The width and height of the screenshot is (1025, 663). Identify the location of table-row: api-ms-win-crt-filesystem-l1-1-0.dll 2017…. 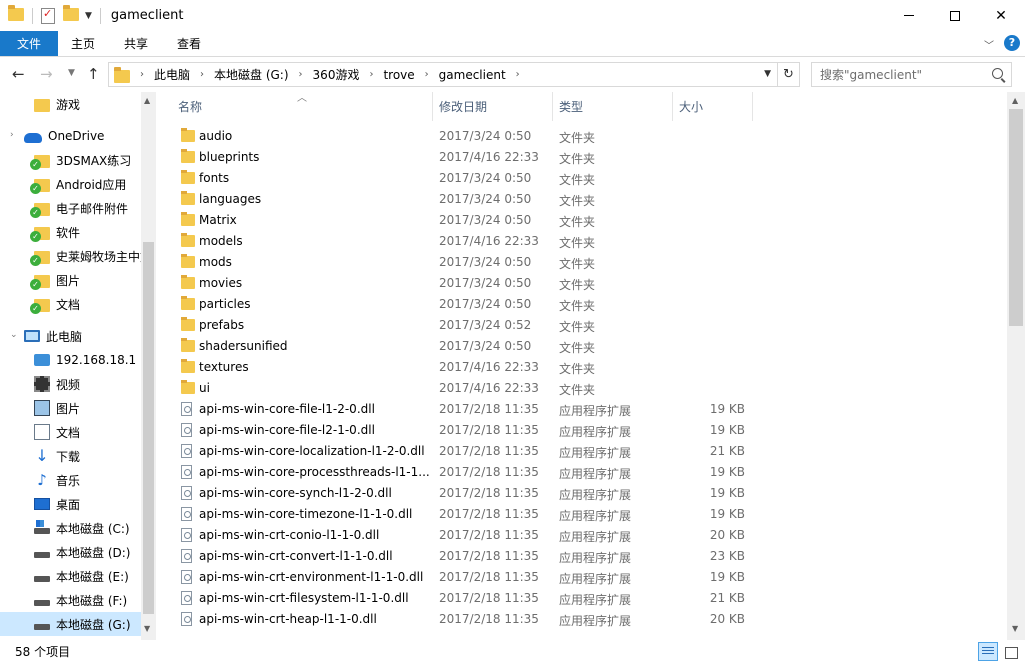
(581, 598).